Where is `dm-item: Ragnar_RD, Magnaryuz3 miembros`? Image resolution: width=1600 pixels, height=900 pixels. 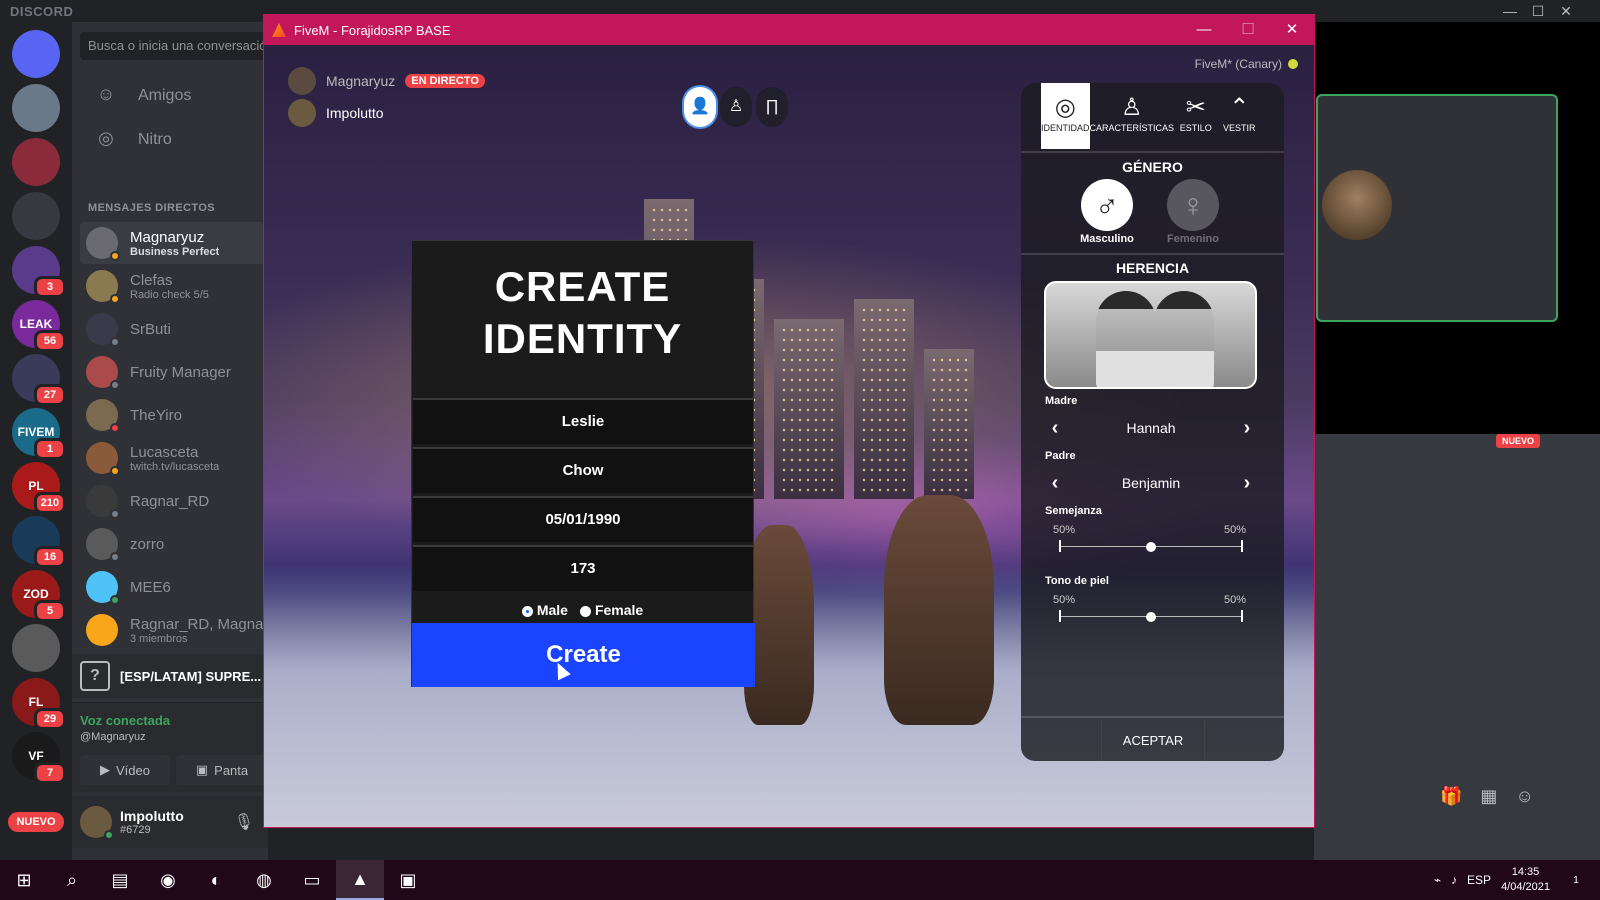 dm-item: Ragnar_RD, Magnaryuz3 miembros is located at coordinates (173, 630).